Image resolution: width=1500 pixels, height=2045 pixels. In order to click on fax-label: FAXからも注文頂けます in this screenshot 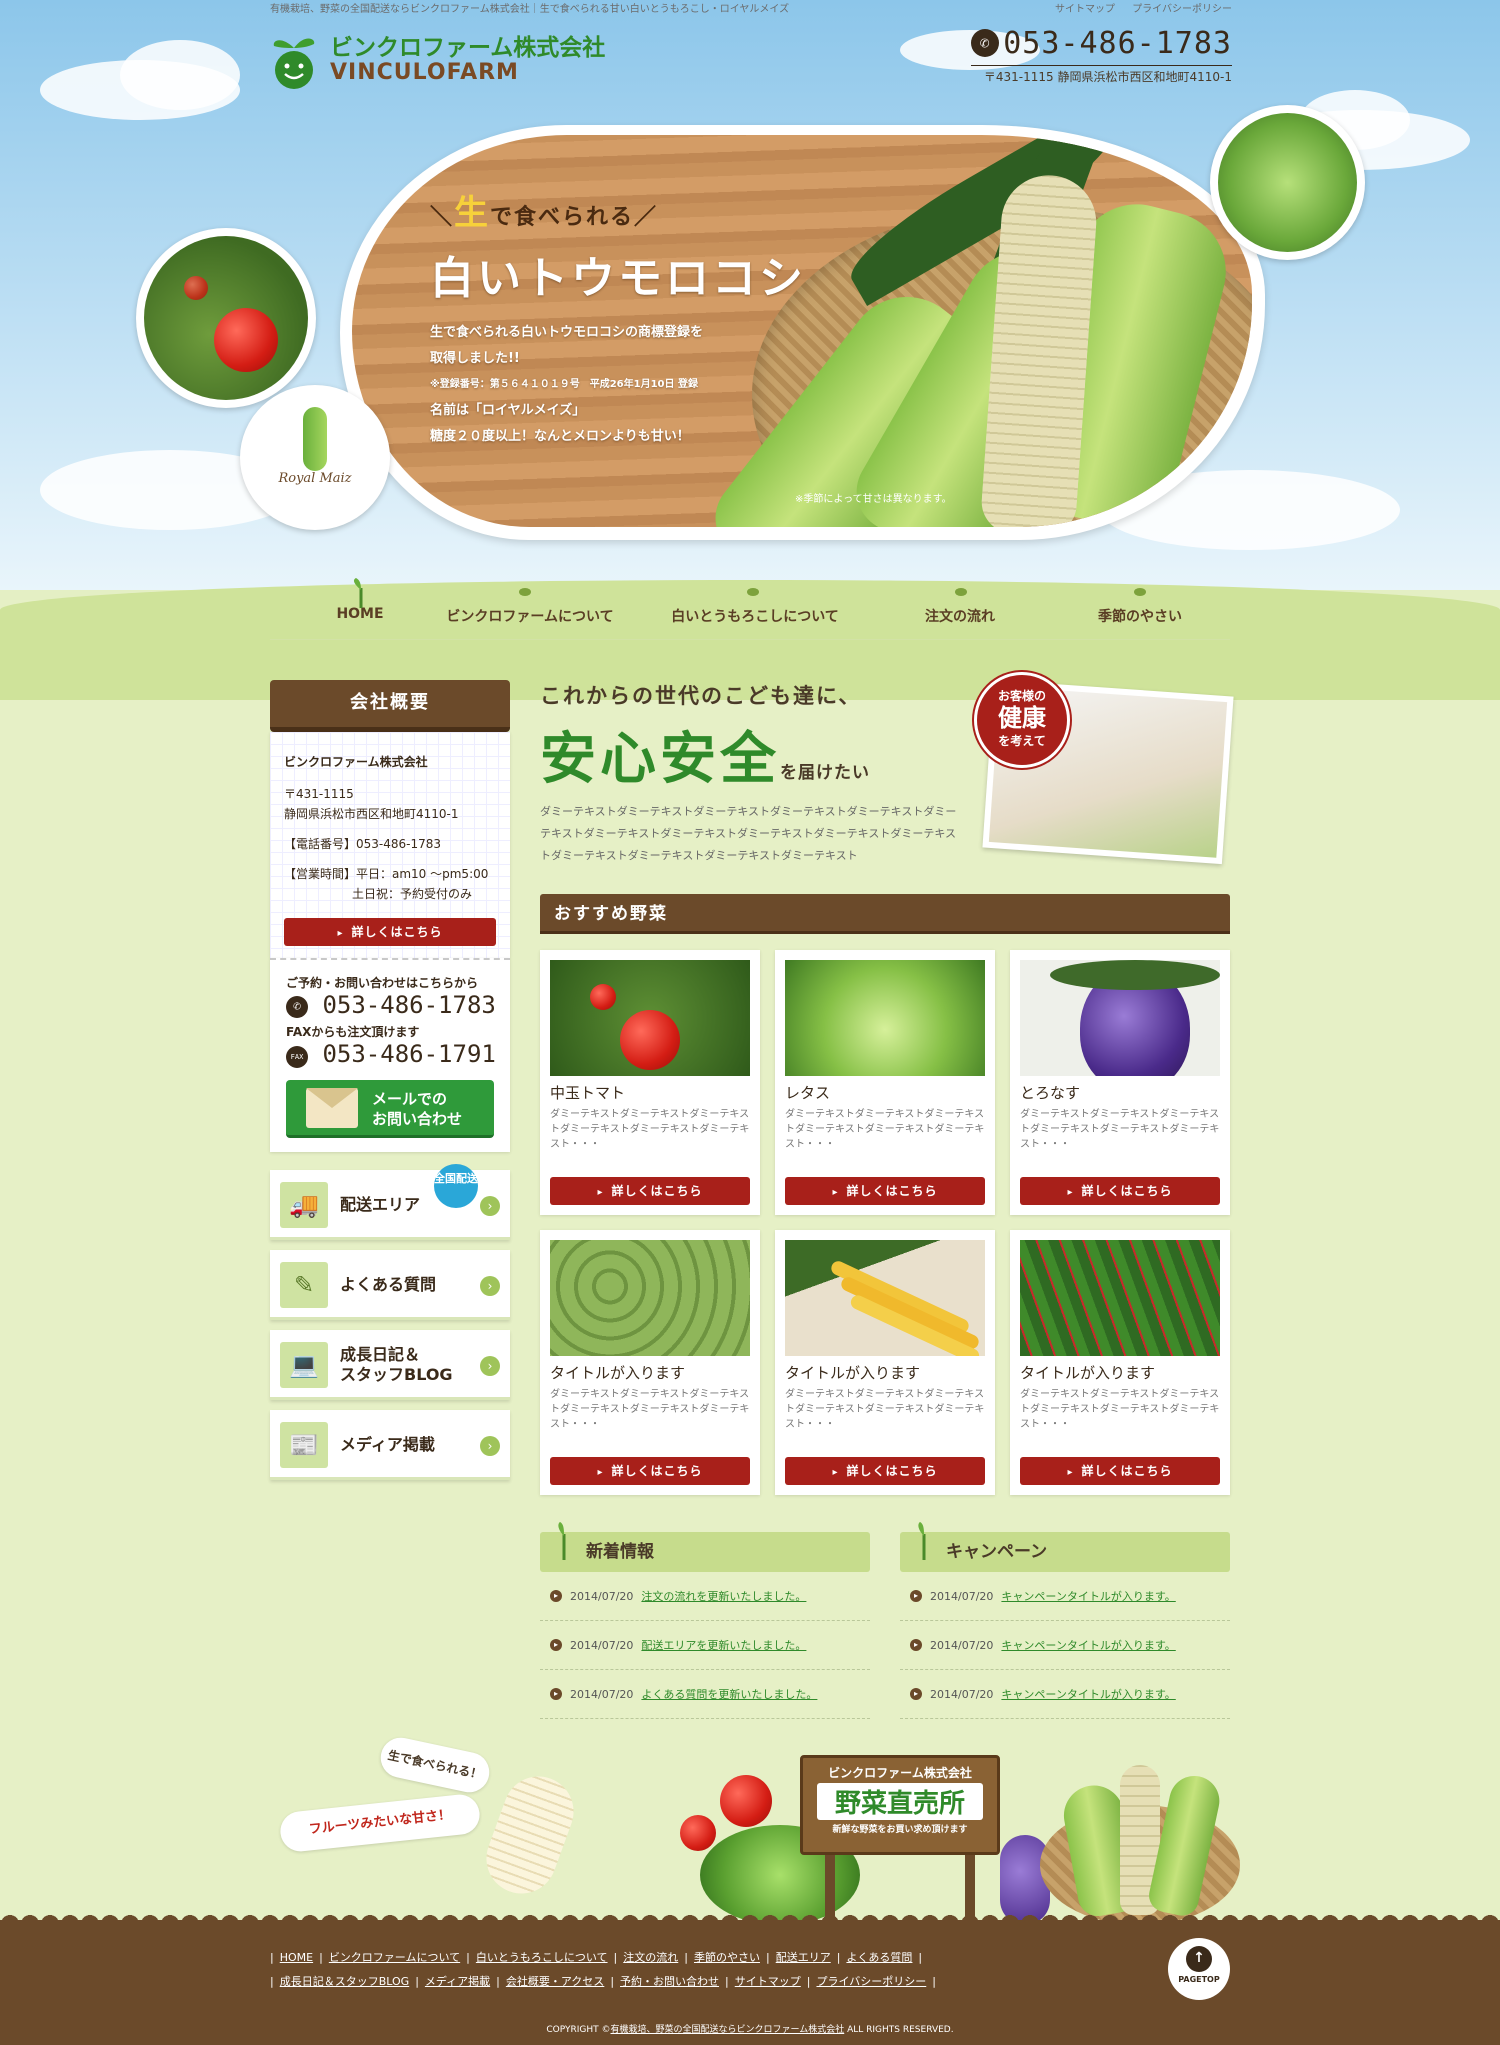, I will do `click(353, 1032)`.